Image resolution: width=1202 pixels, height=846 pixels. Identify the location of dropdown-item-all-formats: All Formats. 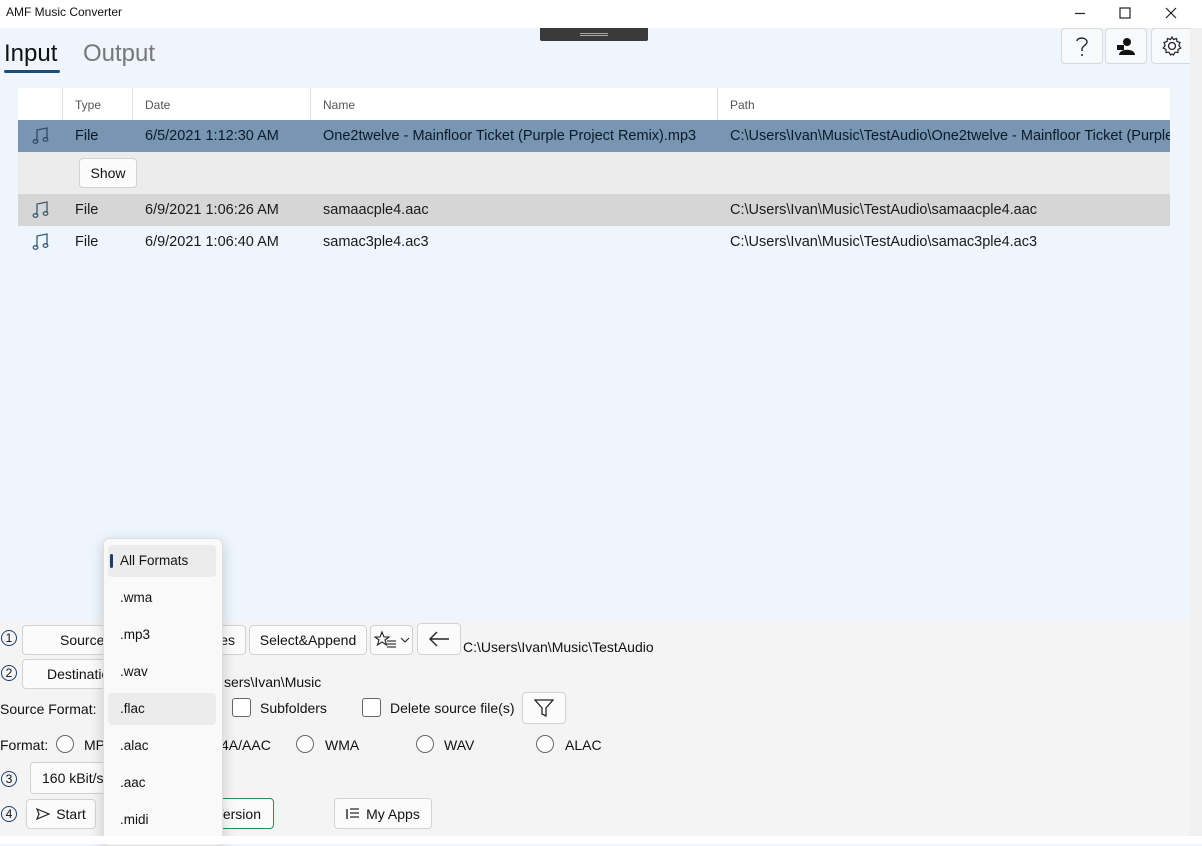
(162, 561).